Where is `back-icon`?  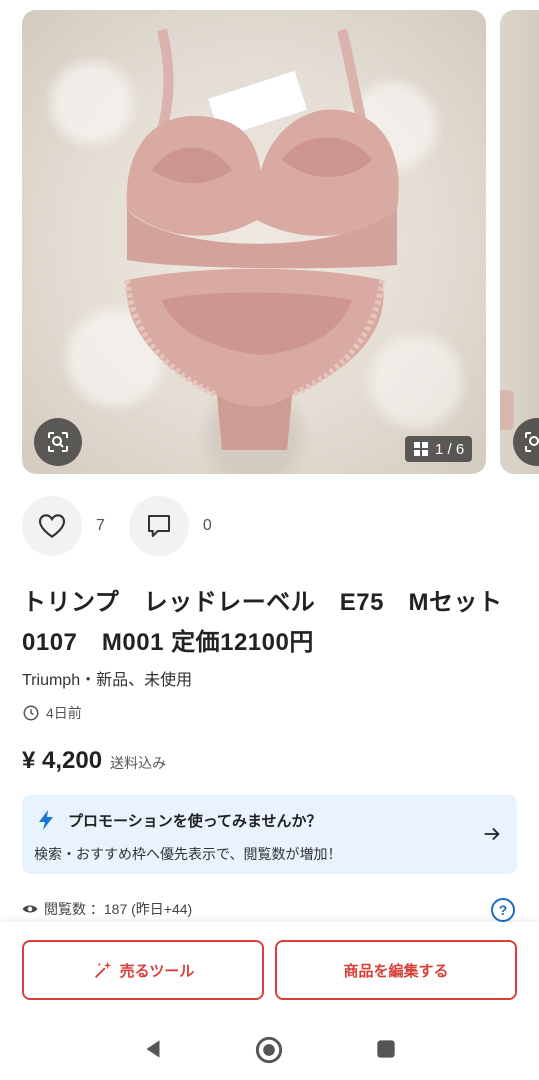
back-icon is located at coordinates (153, 1049).